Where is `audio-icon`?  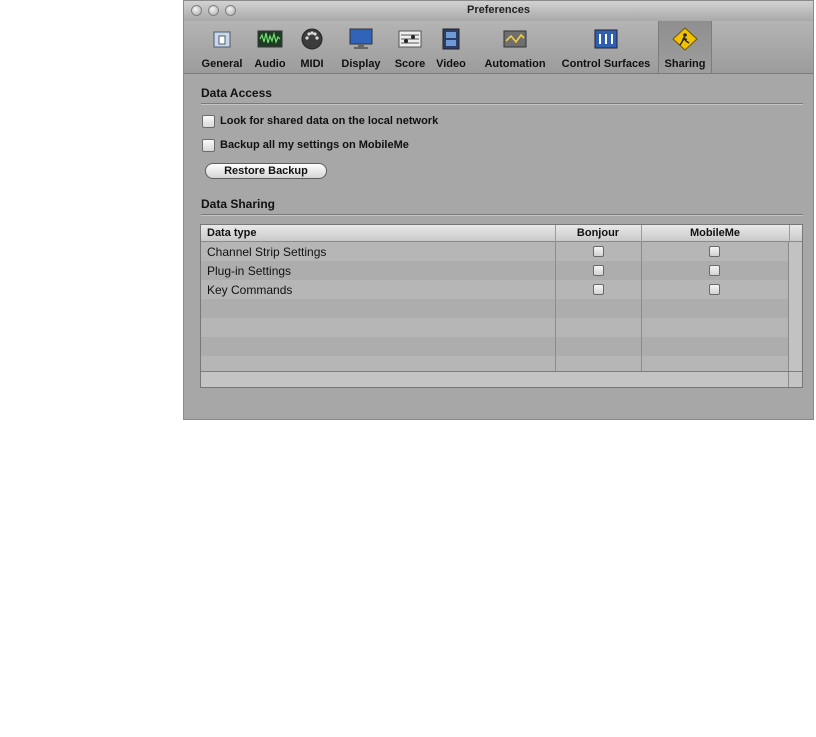 audio-icon is located at coordinates (270, 39).